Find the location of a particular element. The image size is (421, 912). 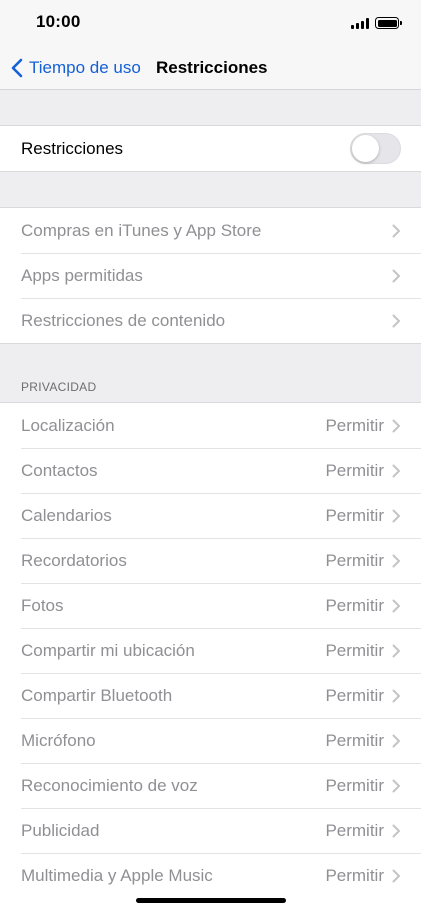

settings-row-apps-permitidas: Apps permitidas is located at coordinates (210, 275).